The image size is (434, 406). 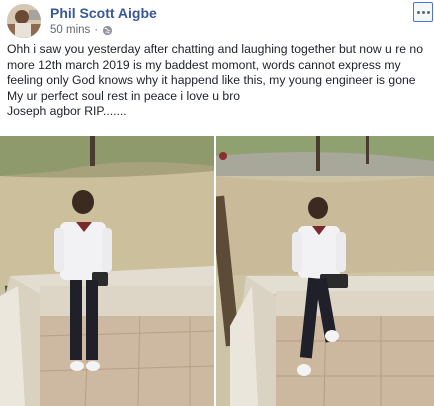 I want to click on author-name: Phil Scott Aigbe, so click(x=103, y=13).